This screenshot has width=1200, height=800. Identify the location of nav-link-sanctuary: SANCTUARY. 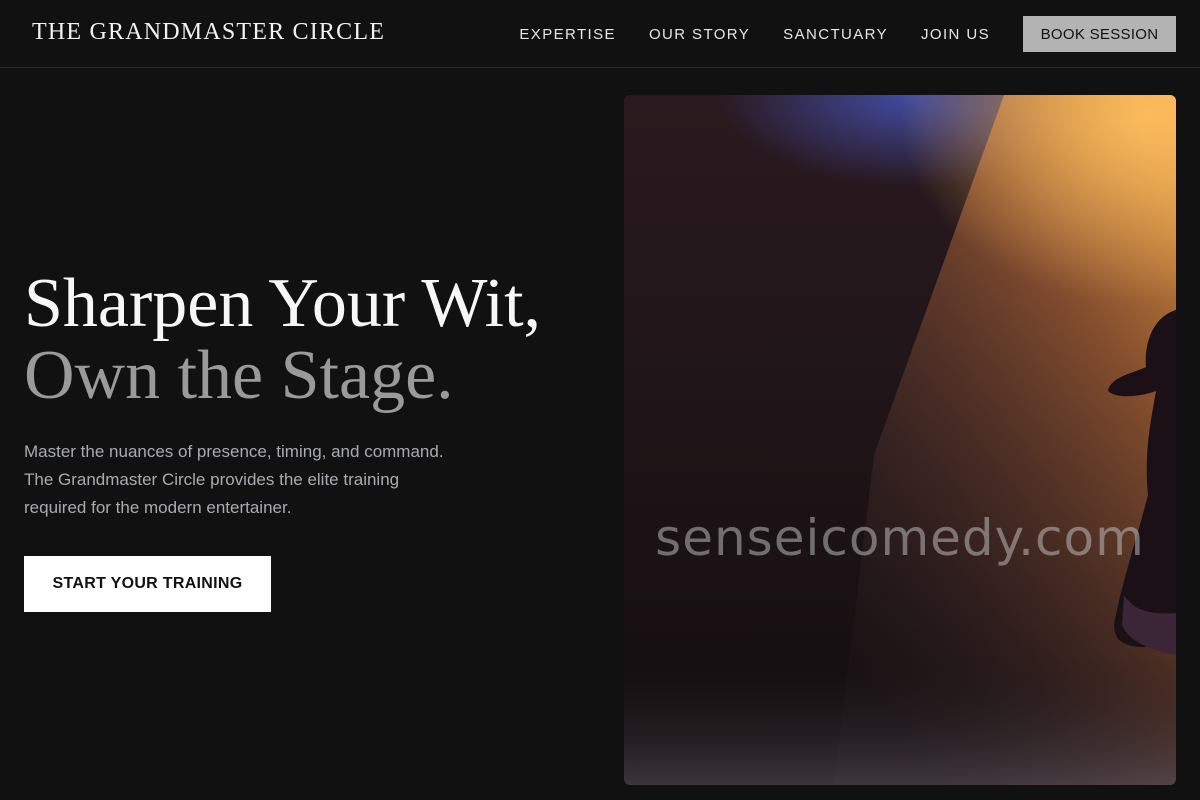
(835, 34).